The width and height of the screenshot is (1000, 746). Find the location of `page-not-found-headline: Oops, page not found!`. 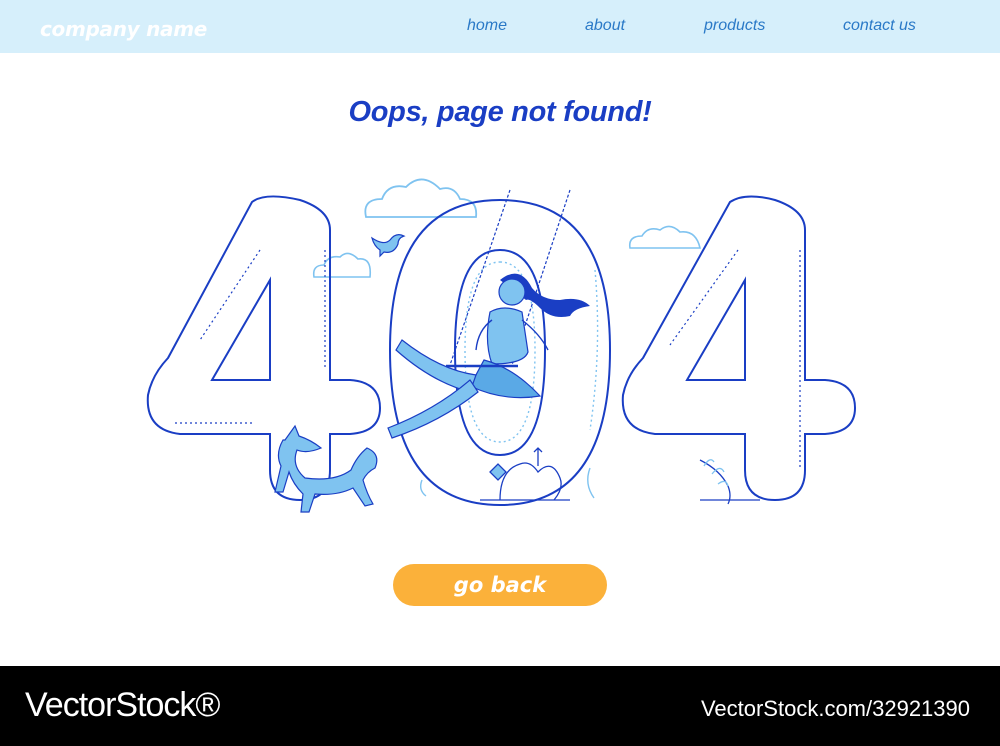

page-not-found-headline: Oops, page not found! is located at coordinates (500, 112).